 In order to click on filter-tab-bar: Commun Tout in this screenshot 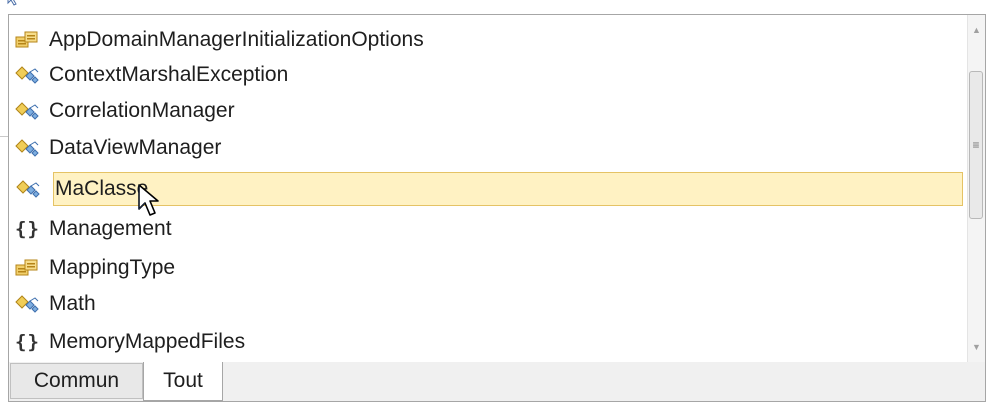, I will do `click(497, 382)`.